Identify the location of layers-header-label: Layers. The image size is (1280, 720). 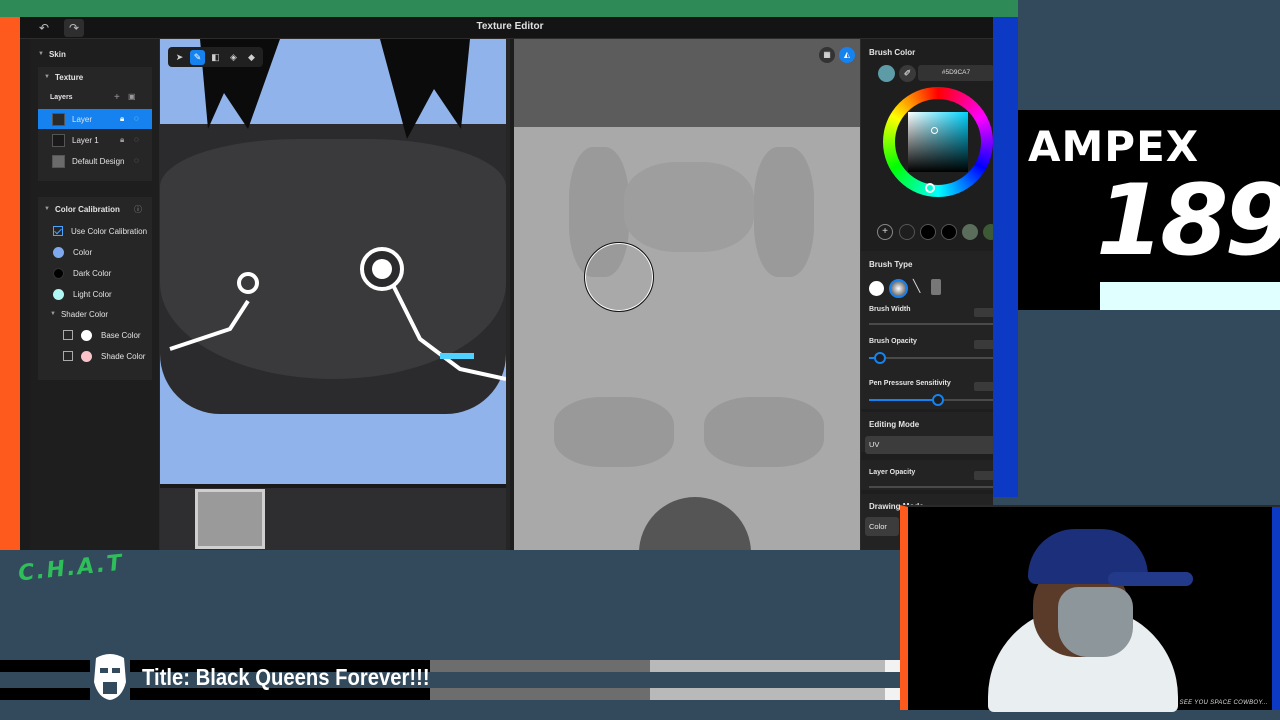
(61, 97).